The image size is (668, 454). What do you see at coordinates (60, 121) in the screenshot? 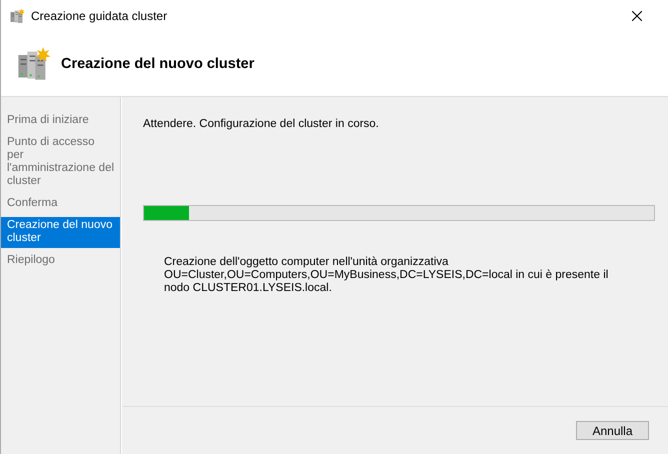
I see `sidebar-item: Prima di iniziare` at bounding box center [60, 121].